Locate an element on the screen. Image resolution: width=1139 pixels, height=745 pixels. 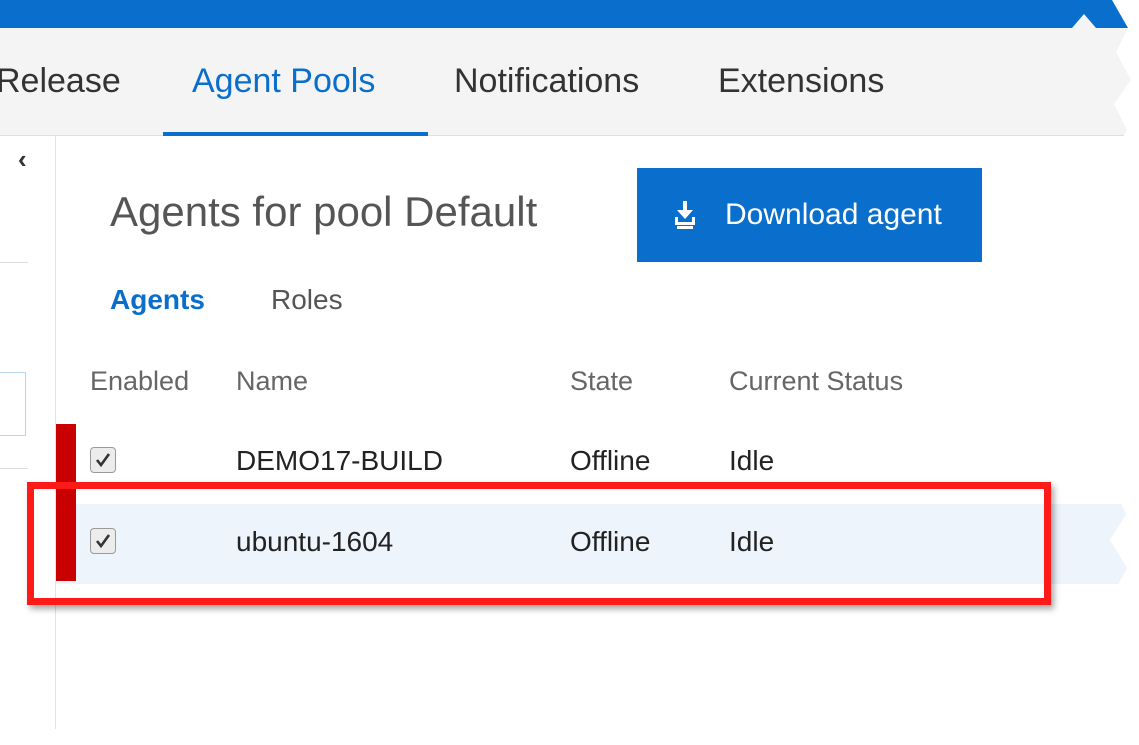
tab-extensions: Extensions is located at coordinates (801, 81).